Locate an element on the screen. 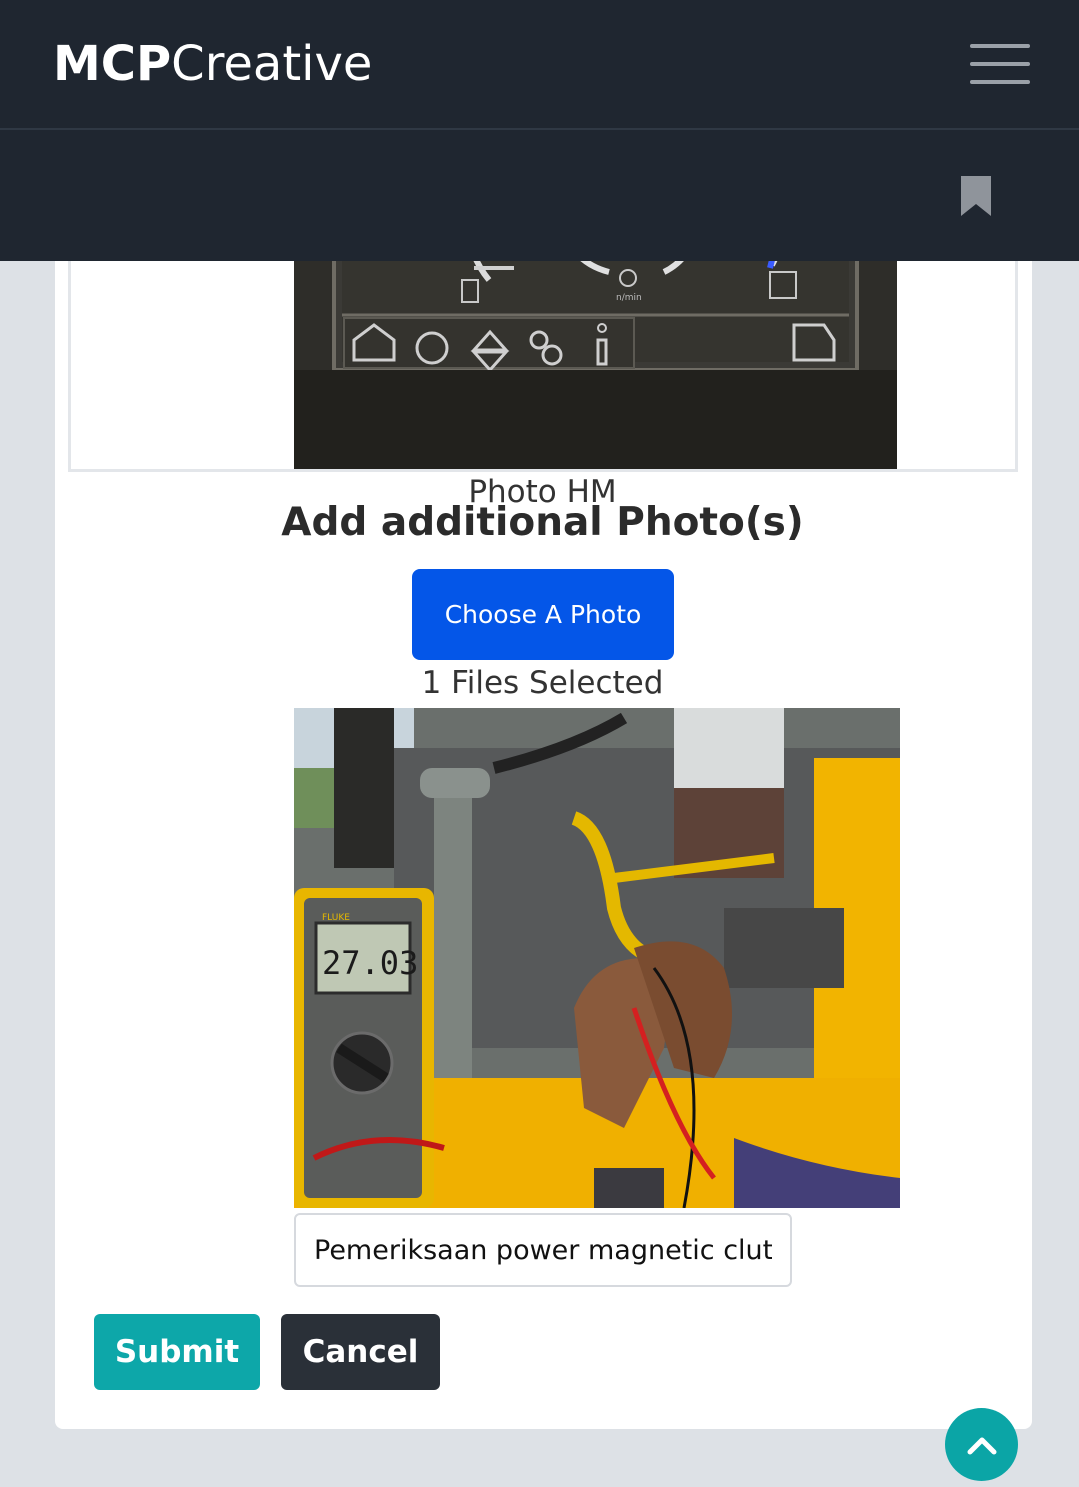 The width and height of the screenshot is (1079, 1487). scroll-to-top-button is located at coordinates (981, 1444).